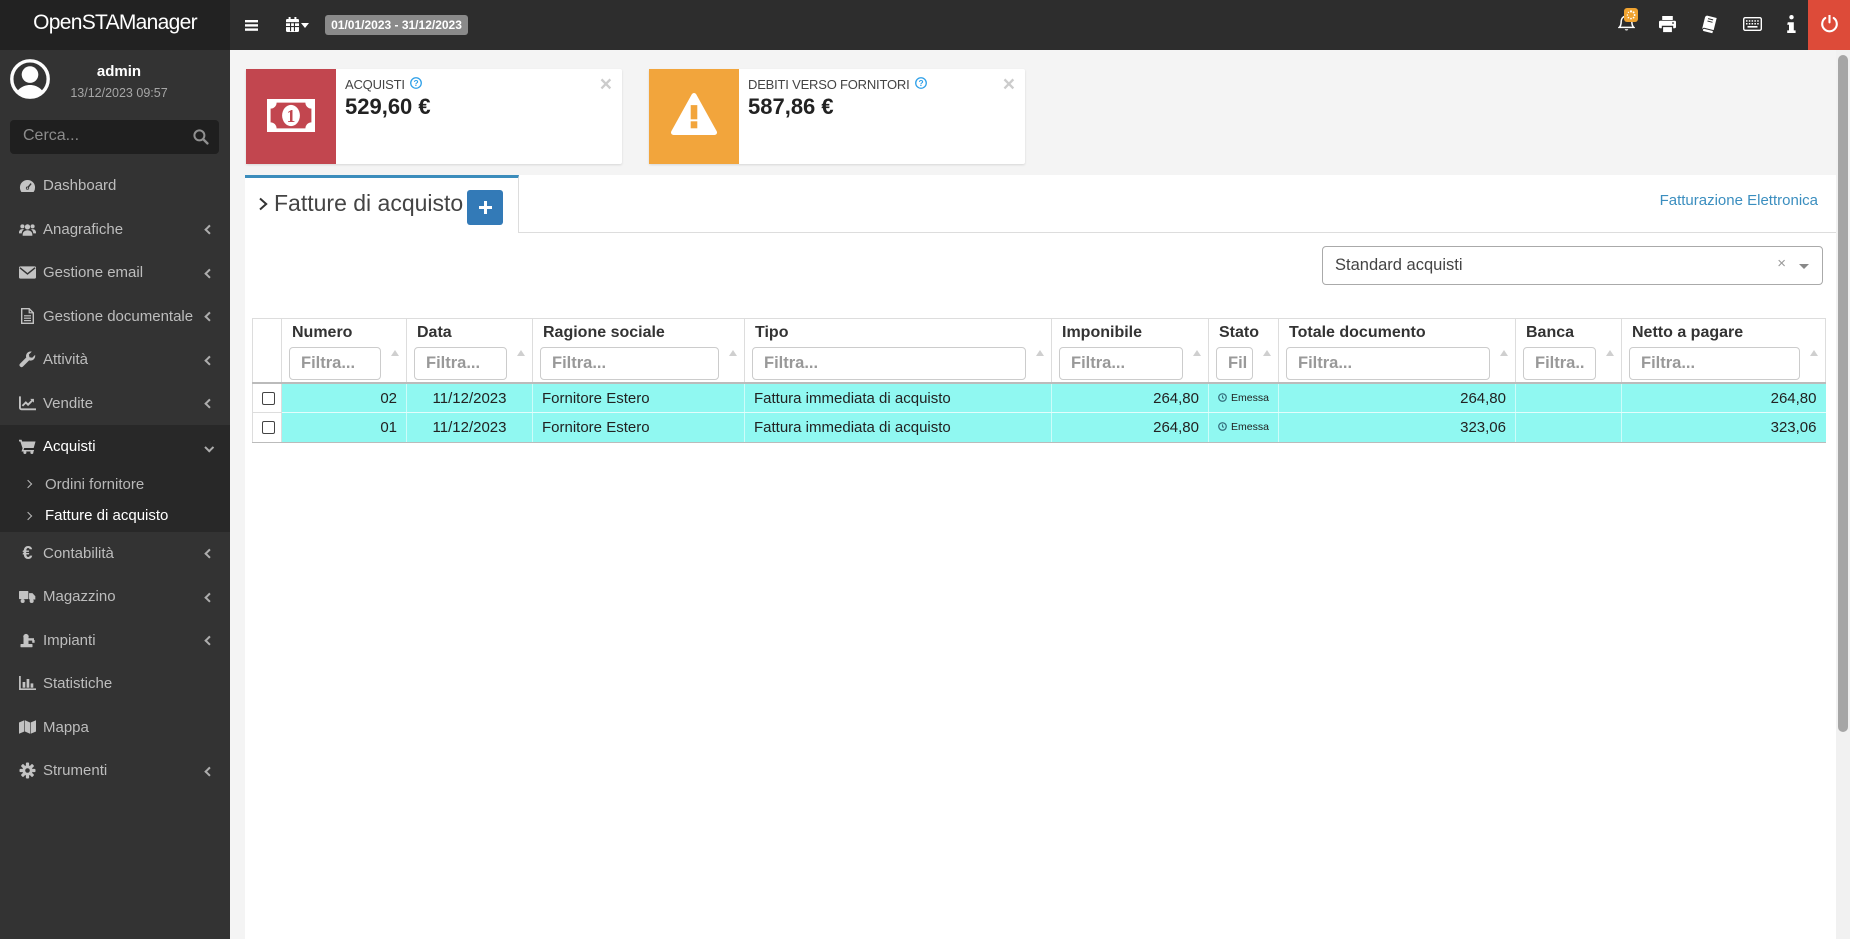 This screenshot has width=1850, height=939. Describe the element at coordinates (291, 116) in the screenshot. I see `svg-text: 1` at that location.